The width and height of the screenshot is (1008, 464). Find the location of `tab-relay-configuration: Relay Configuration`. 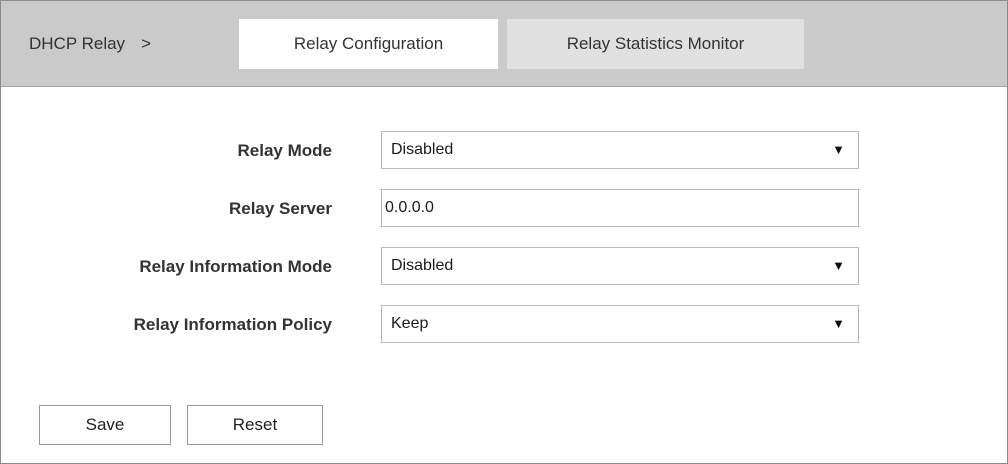

tab-relay-configuration: Relay Configuration is located at coordinates (368, 44).